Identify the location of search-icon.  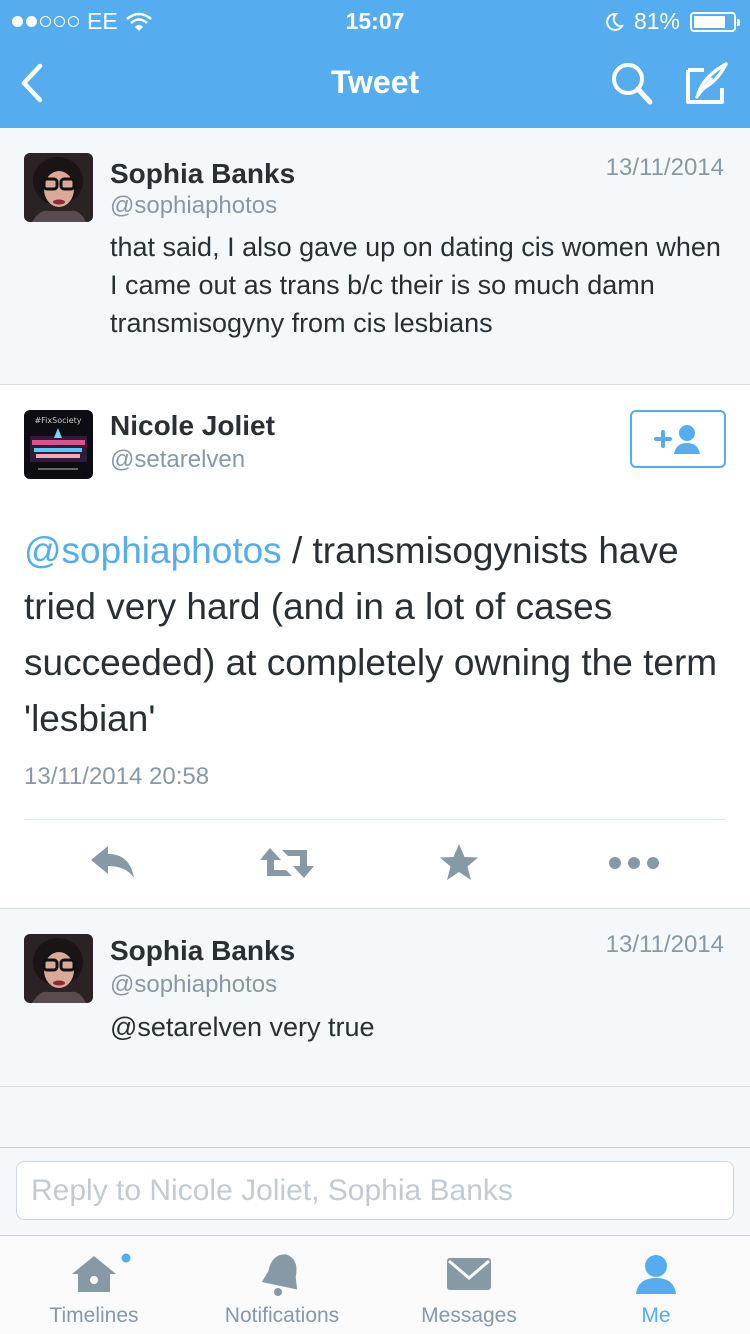
(632, 84).